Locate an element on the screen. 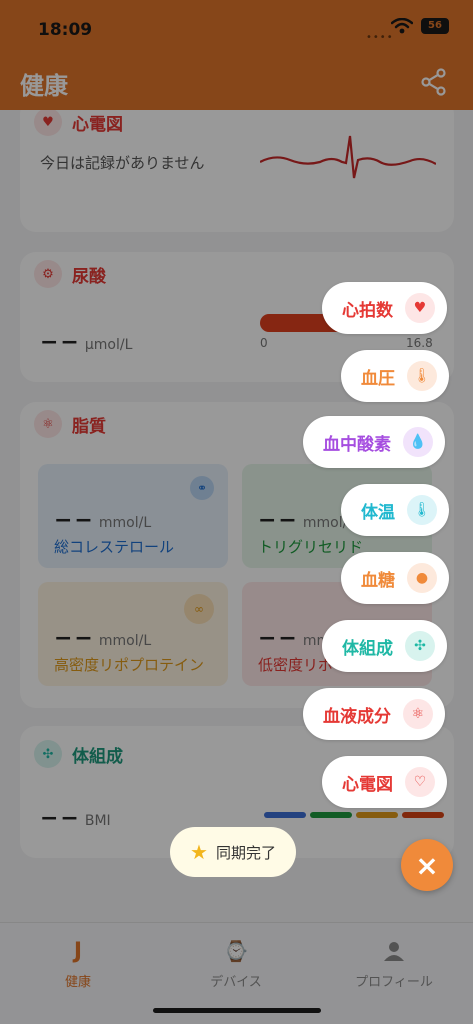  fab-item-body-composition: 体組成 ✣ is located at coordinates (384, 646).